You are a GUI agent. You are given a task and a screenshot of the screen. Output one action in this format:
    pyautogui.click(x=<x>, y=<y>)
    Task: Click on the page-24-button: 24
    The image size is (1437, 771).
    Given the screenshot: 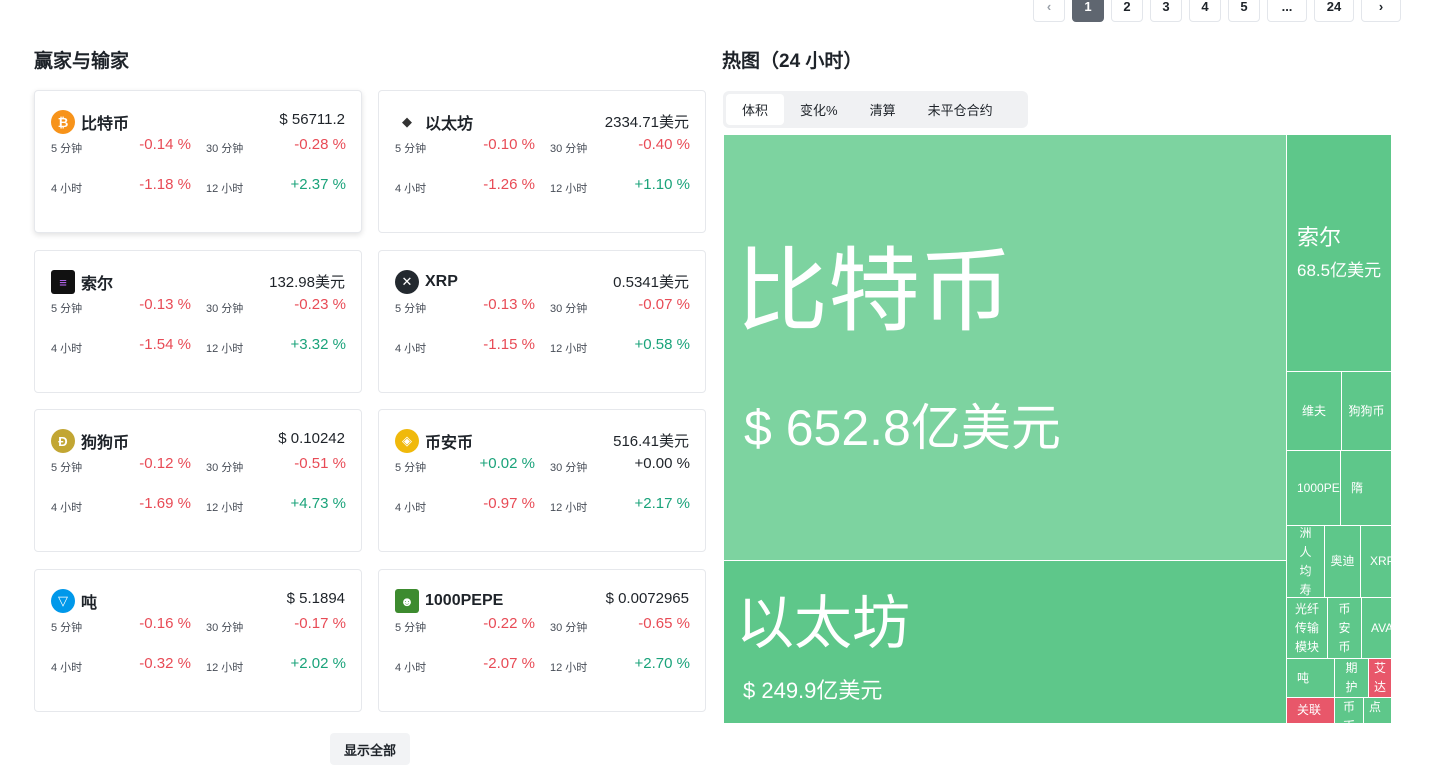 What is the action you would take?
    pyautogui.click(x=1334, y=11)
    